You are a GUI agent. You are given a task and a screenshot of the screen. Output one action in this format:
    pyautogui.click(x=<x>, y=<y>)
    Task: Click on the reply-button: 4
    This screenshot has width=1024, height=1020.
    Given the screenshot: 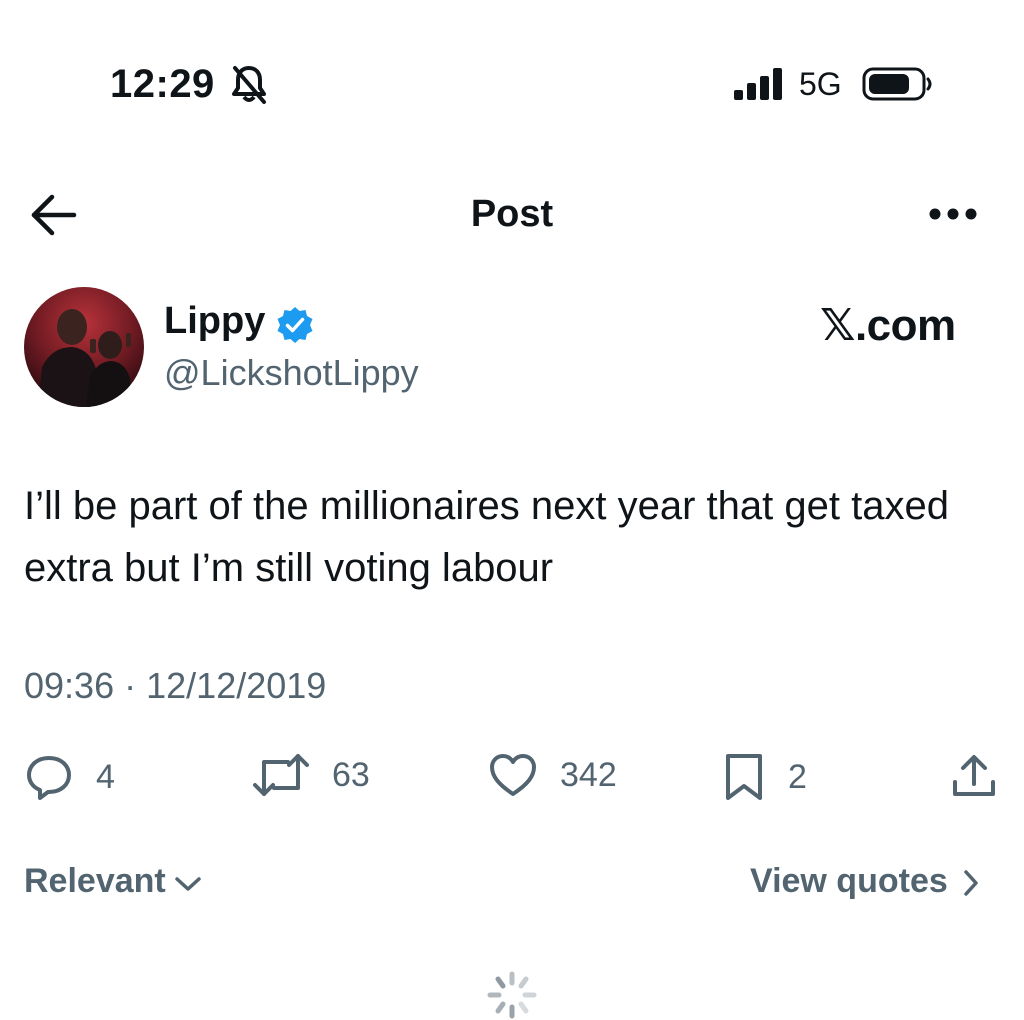 What is the action you would take?
    pyautogui.click(x=69, y=777)
    